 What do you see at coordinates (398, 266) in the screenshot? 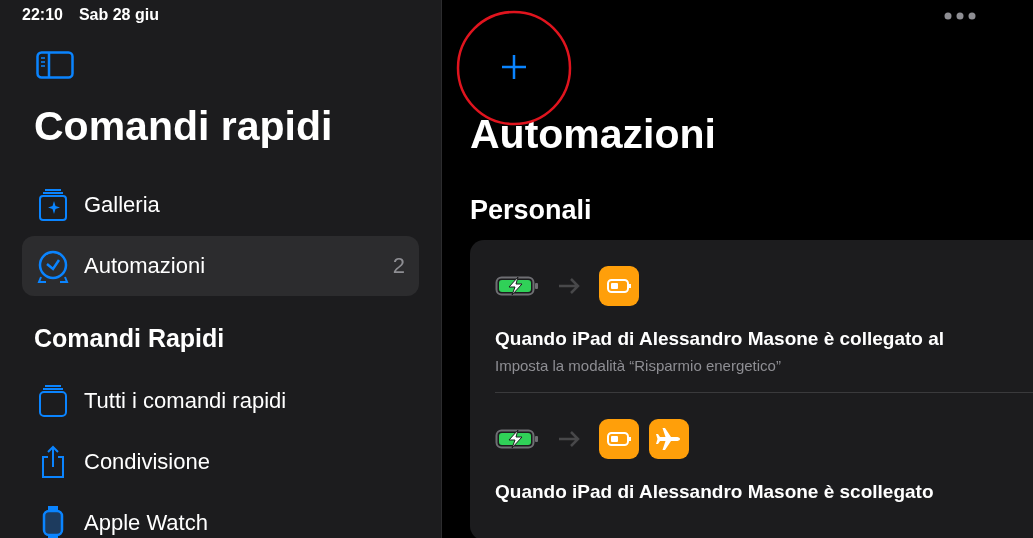
I see `item-count: 2` at bounding box center [398, 266].